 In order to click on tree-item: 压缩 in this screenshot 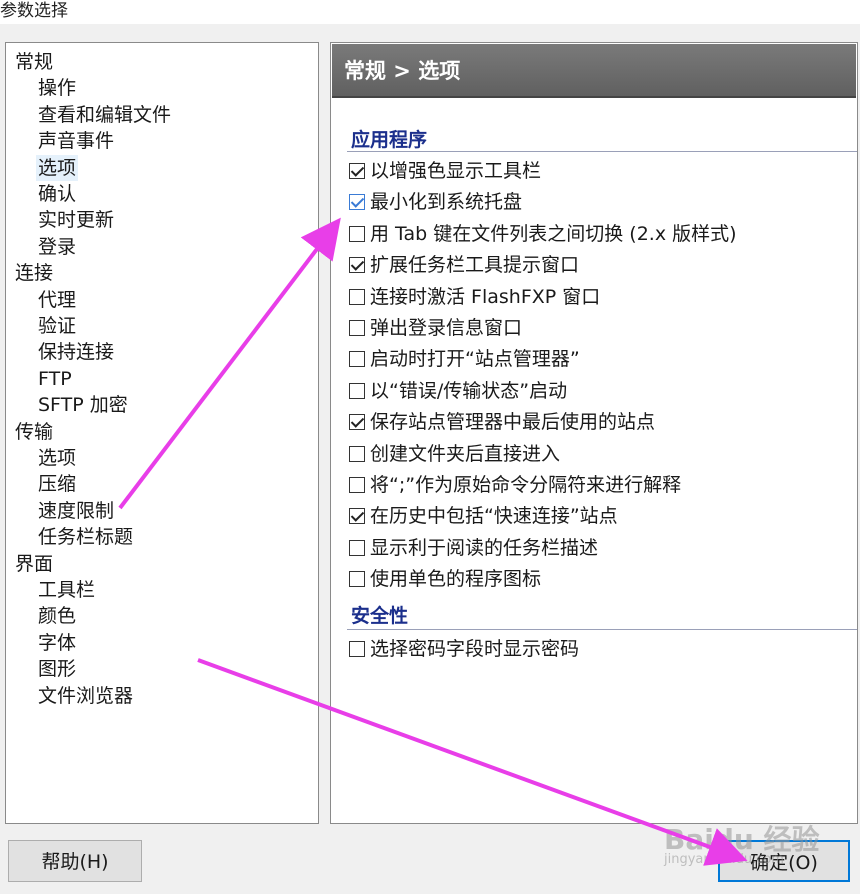, I will do `click(57, 484)`.